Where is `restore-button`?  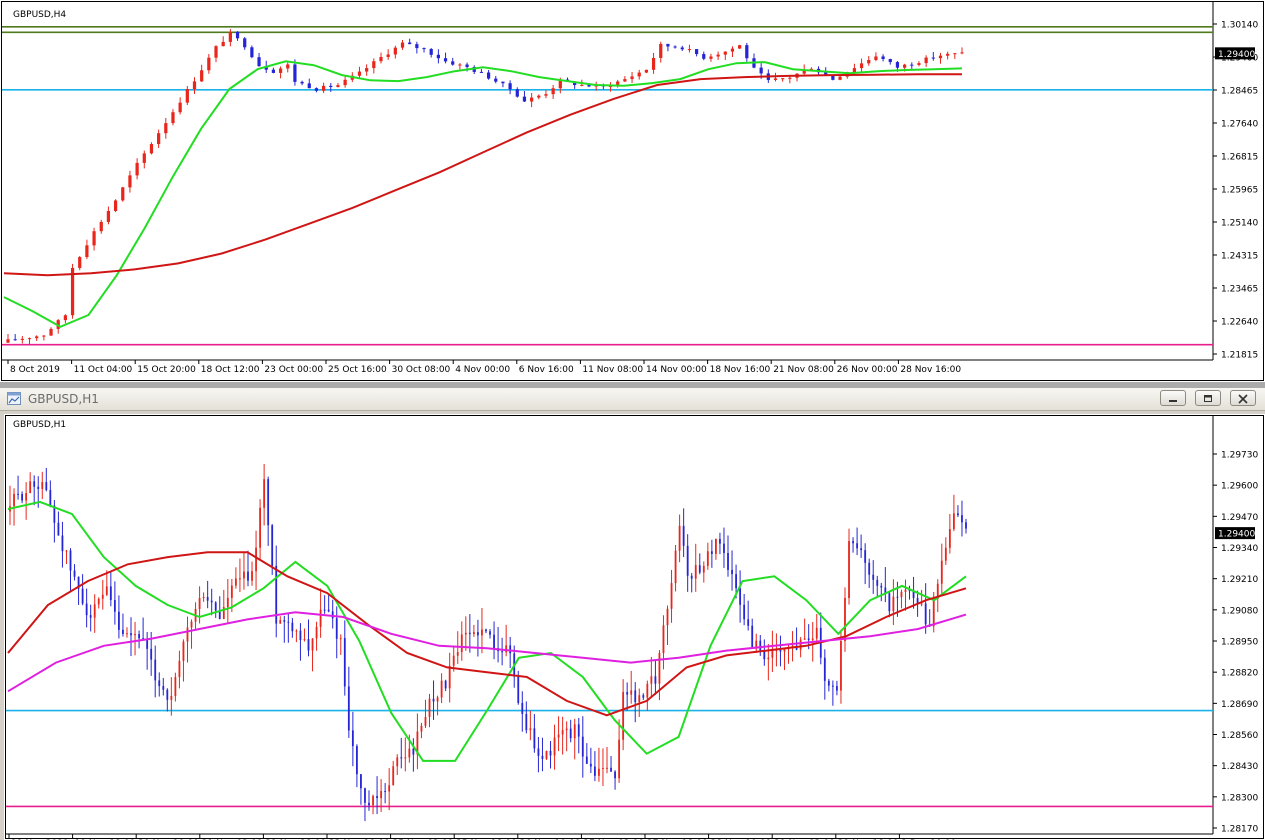
restore-button is located at coordinates (1208, 398).